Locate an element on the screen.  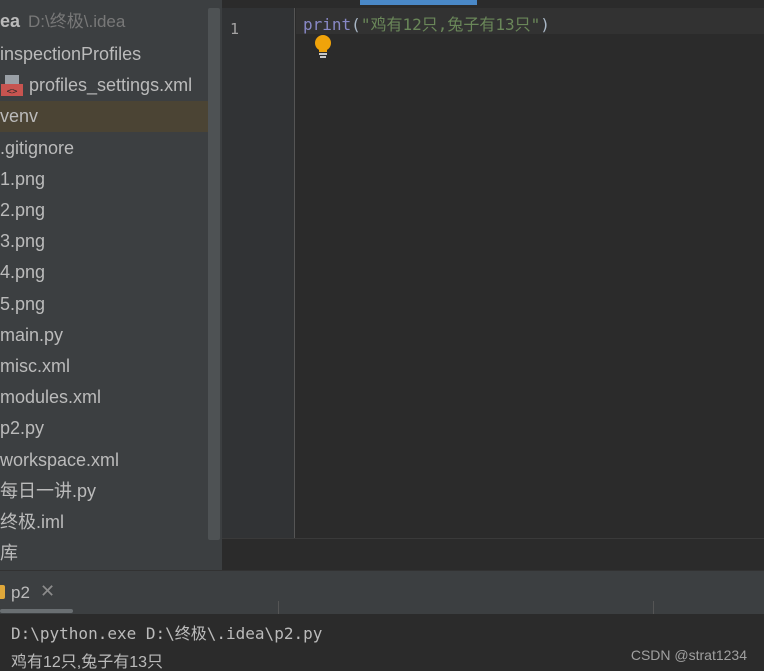
tree-item: 终极.iml is located at coordinates (104, 522).